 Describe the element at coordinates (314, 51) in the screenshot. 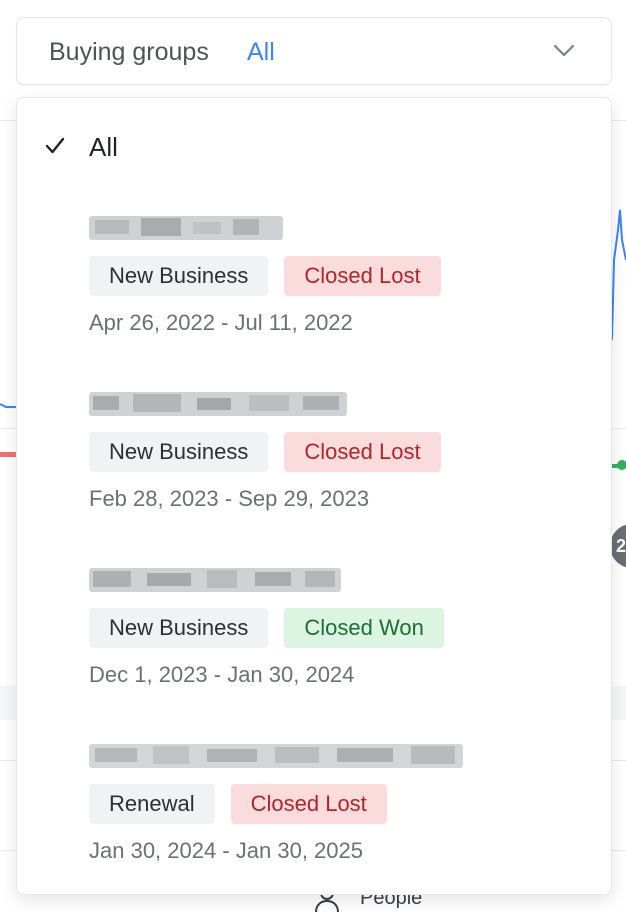

I see `buying-groups-select: Buying groups All` at that location.